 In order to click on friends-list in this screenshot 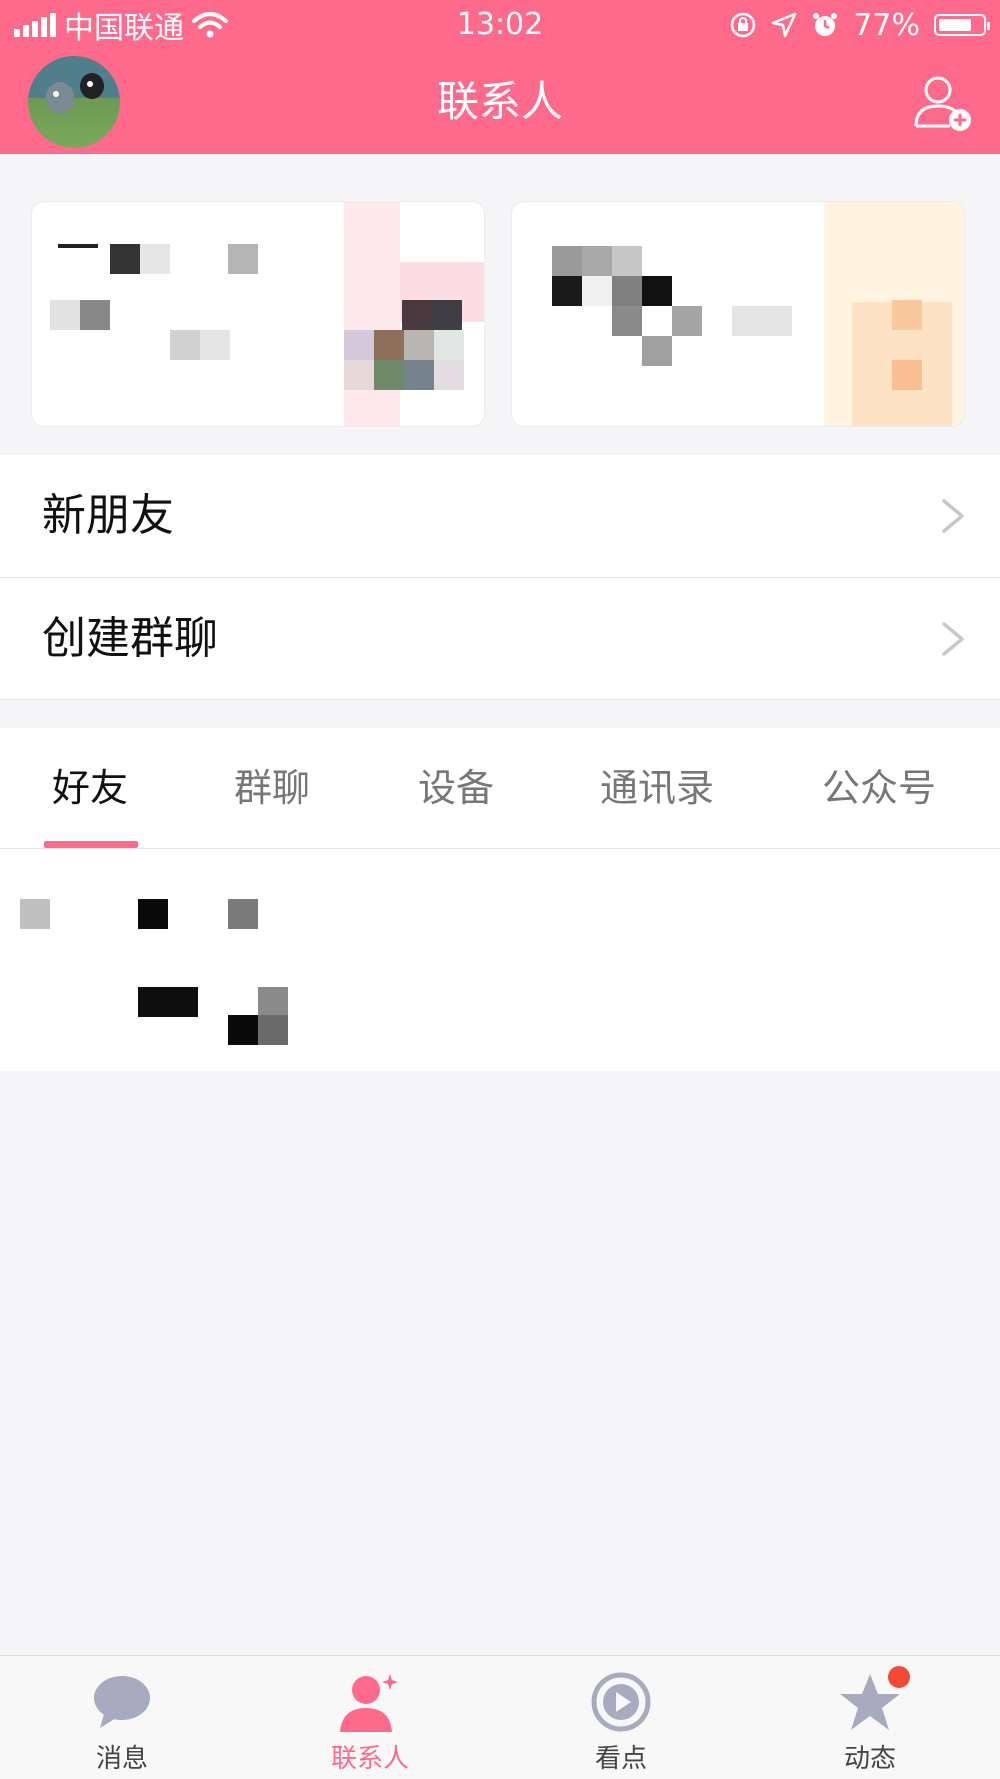, I will do `click(500, 960)`.